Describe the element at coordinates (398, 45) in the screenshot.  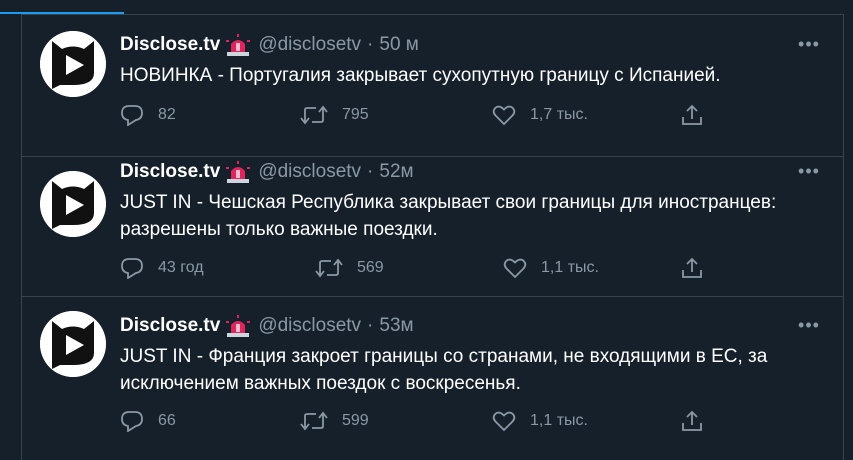
I see `timestamp: 50 м` at that location.